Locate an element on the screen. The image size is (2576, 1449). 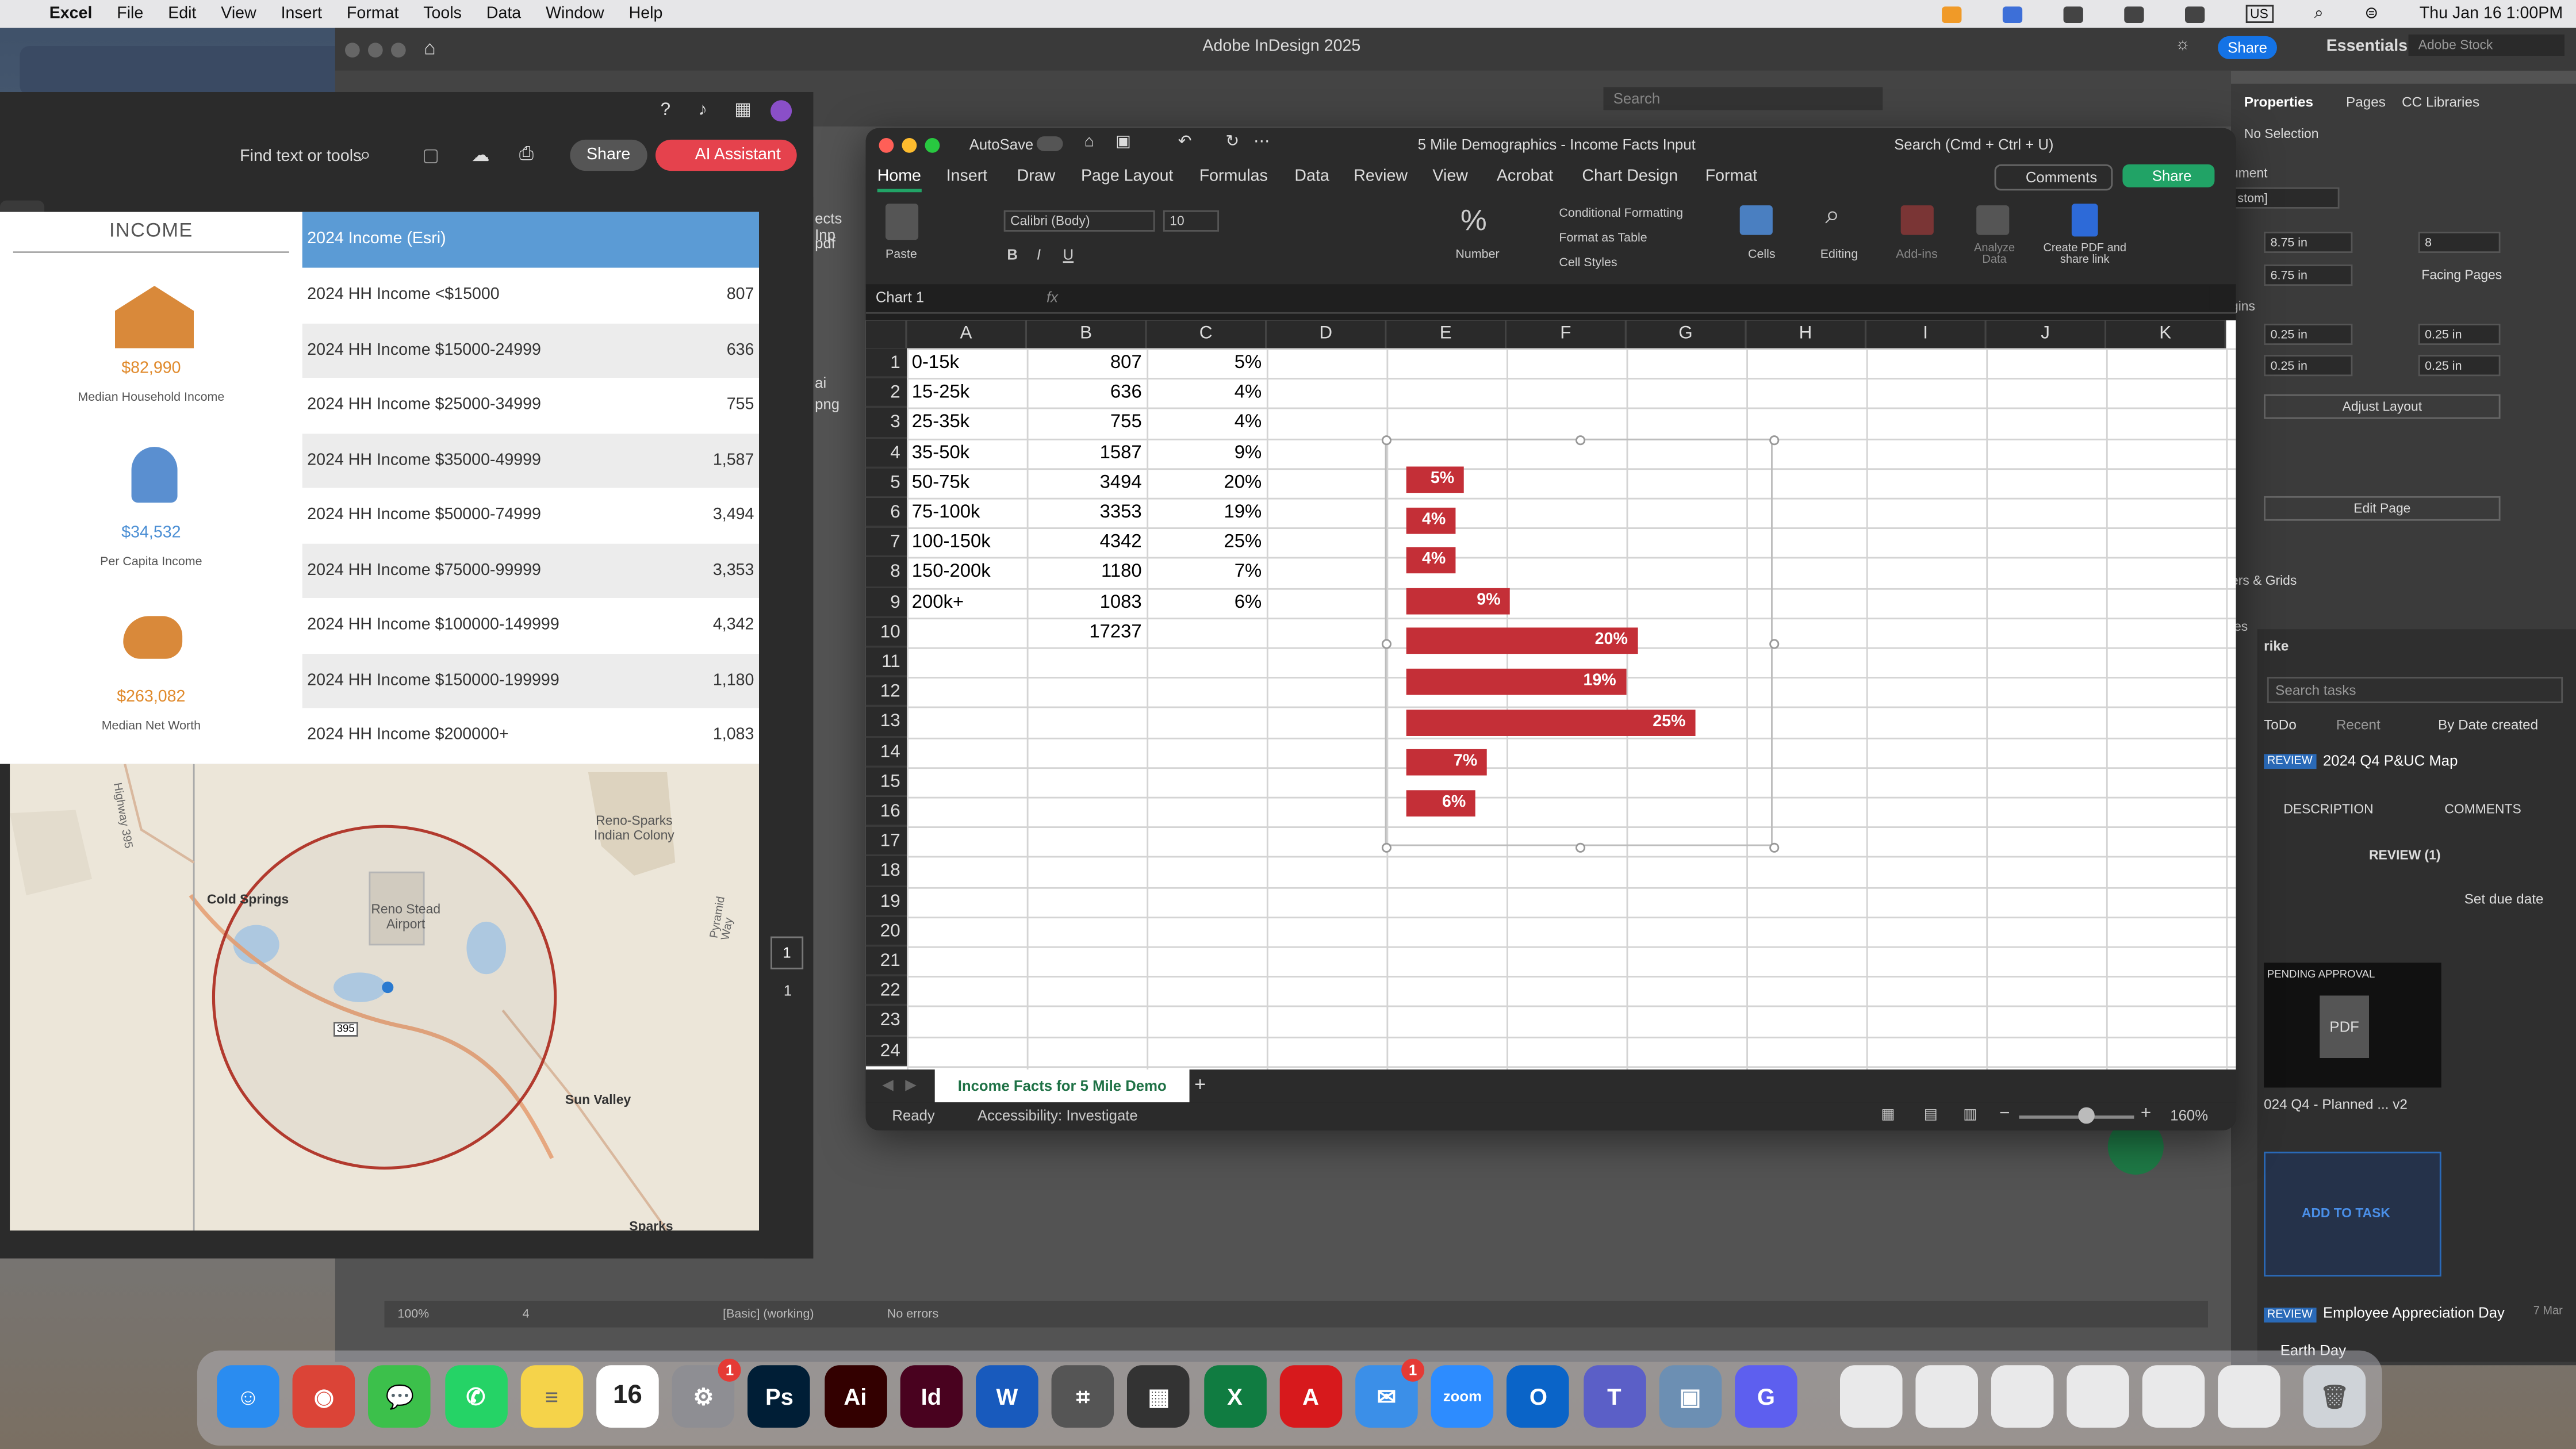
cell: 1083 is located at coordinates (1087, 603).